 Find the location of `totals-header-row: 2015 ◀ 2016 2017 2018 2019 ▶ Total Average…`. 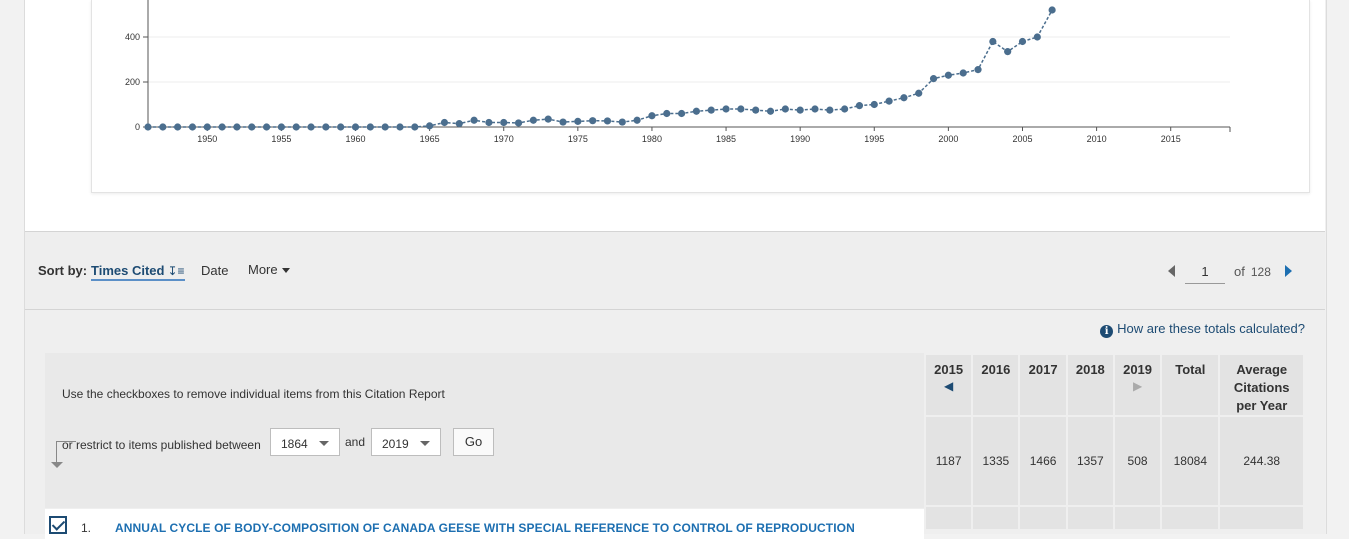

totals-header-row: 2015 ◀ 2016 2017 2018 2019 ▶ Total Average… is located at coordinates (1114, 385).